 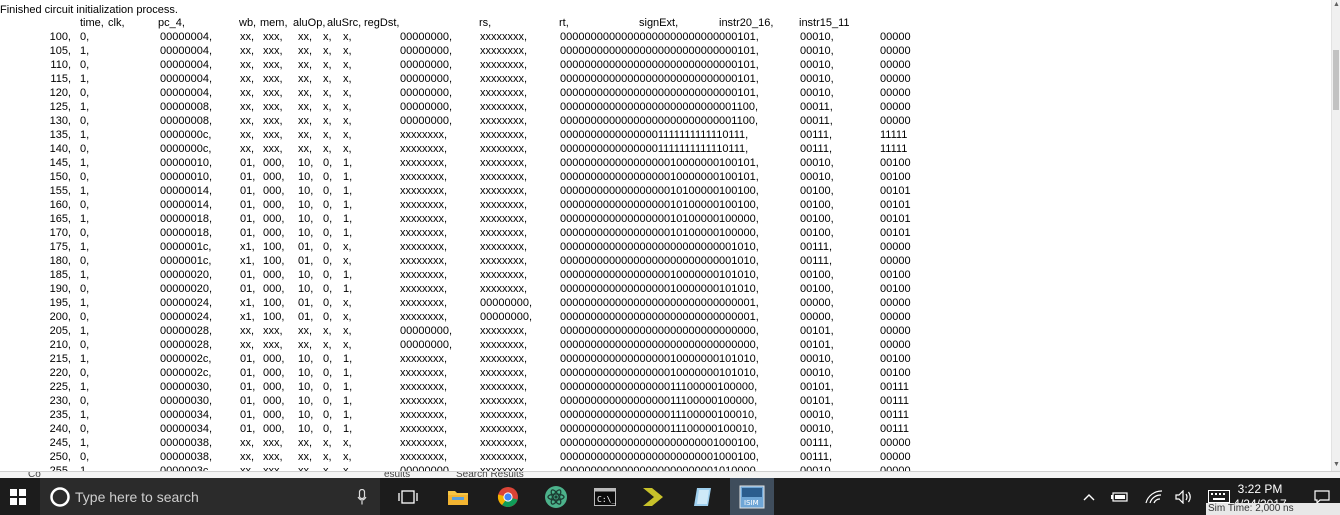 I want to click on cell-time: 190,, so click(x=60, y=289).